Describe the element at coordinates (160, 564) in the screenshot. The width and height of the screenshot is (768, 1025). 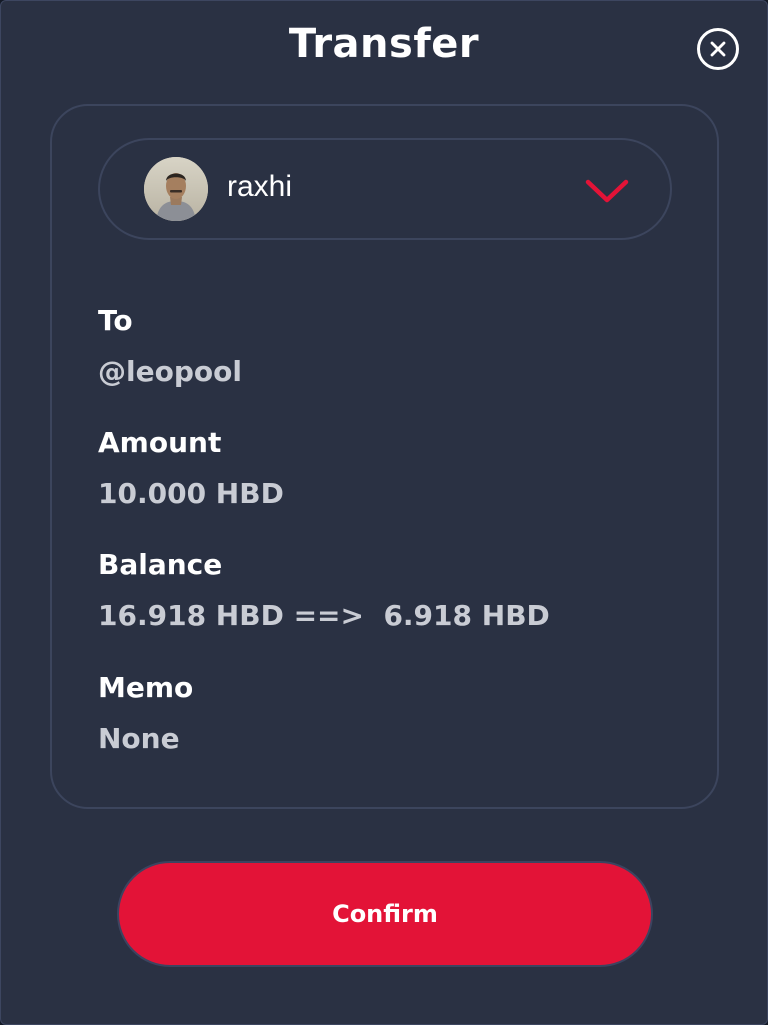
I see `balance-label: Balance` at that location.